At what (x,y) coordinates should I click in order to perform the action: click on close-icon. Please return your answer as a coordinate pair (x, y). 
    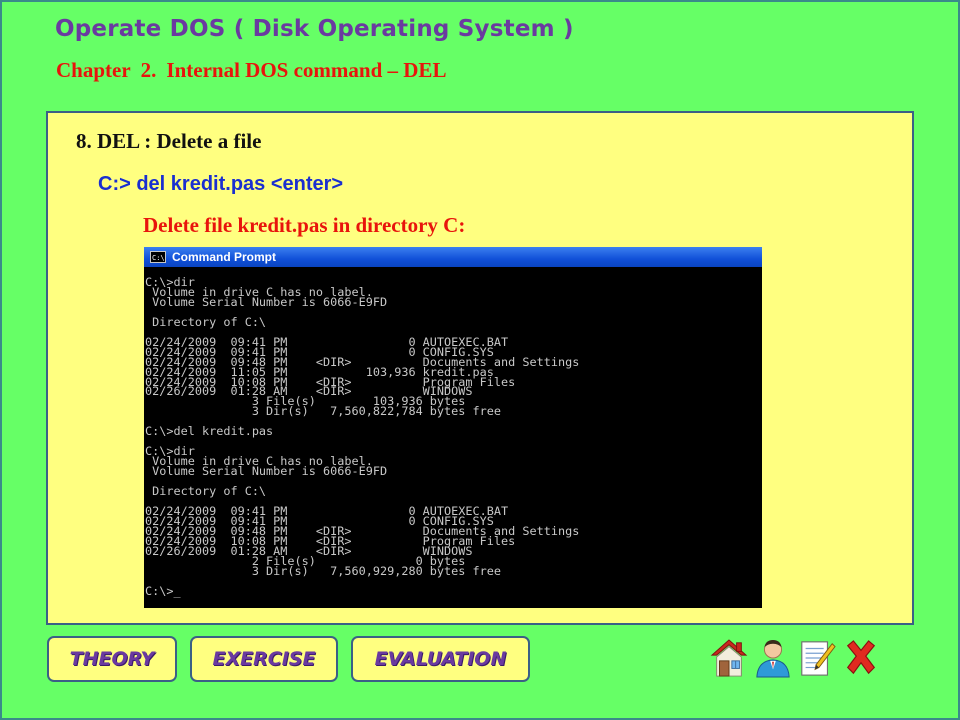
    Looking at the image, I should click on (861, 658).